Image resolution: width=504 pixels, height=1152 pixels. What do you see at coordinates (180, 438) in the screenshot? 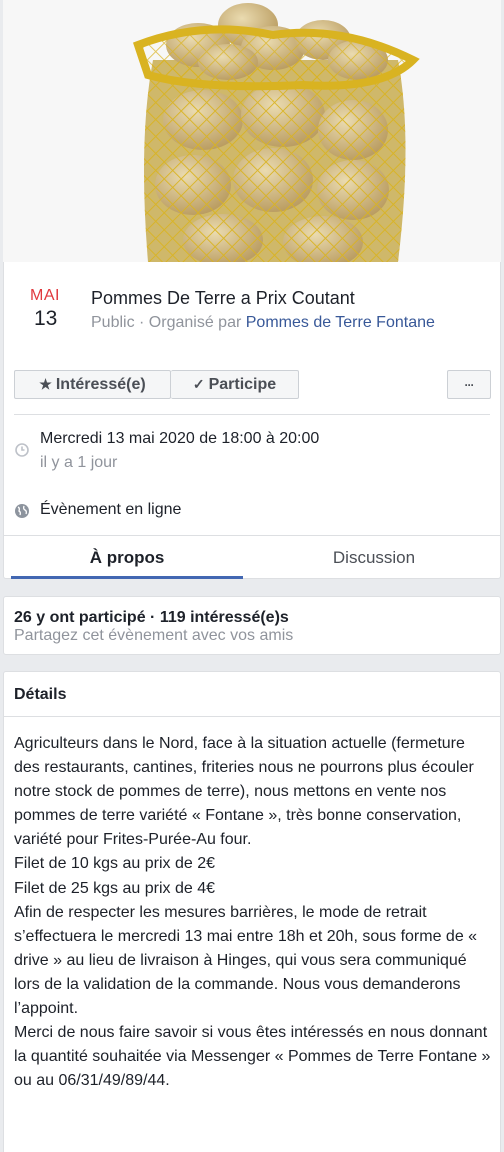
I see `event-datetime: Mercredi 13 mai 2020 de 18:00 à 20:00` at bounding box center [180, 438].